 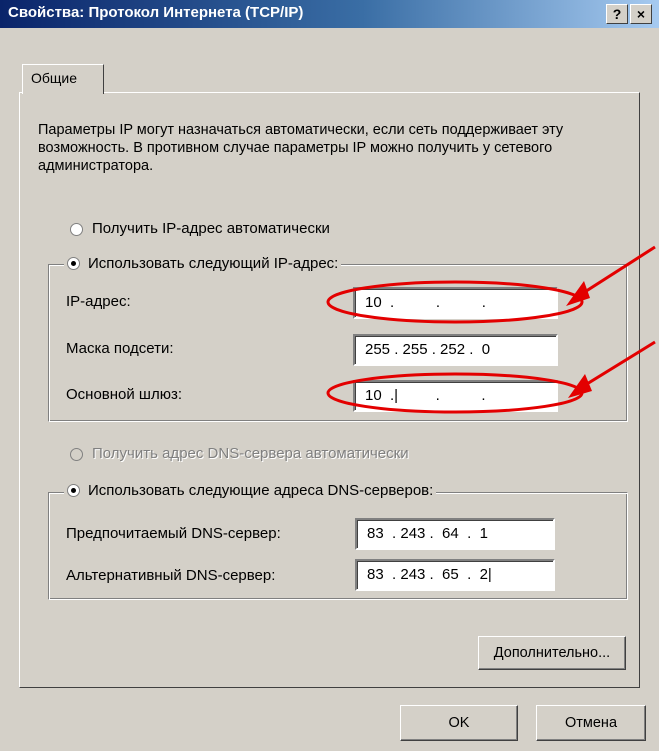 What do you see at coordinates (54, 78) in the screenshot?
I see `tab-general-label: Общие` at bounding box center [54, 78].